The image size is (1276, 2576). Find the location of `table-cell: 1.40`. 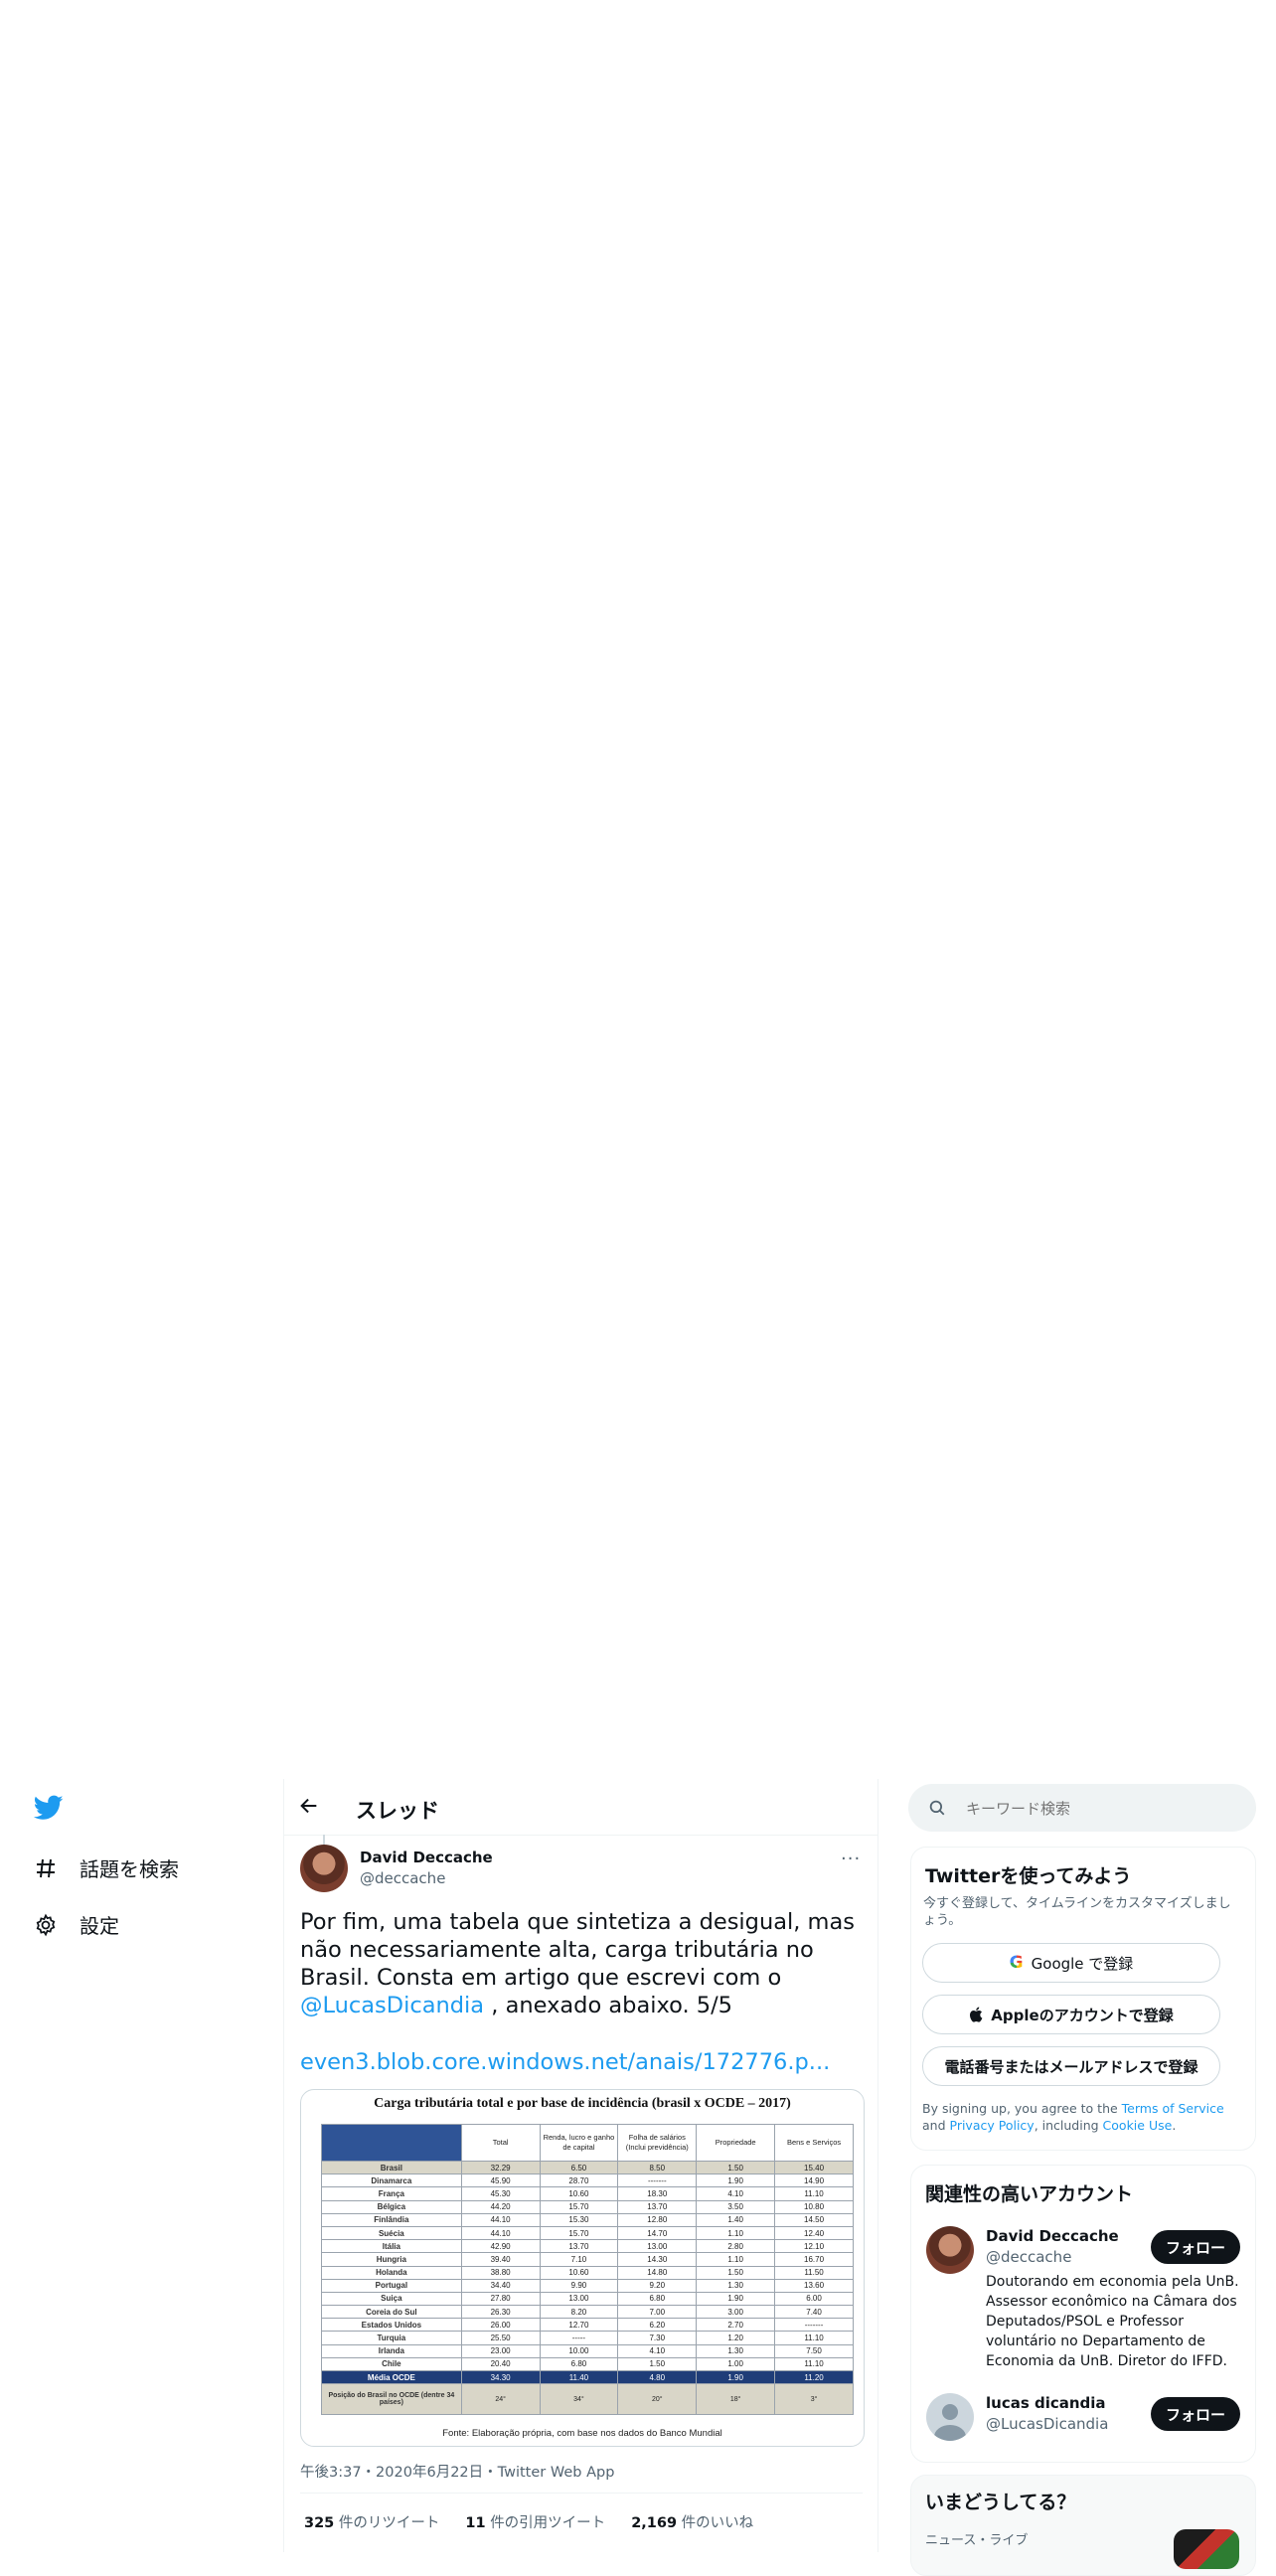

table-cell: 1.40 is located at coordinates (736, 2219).